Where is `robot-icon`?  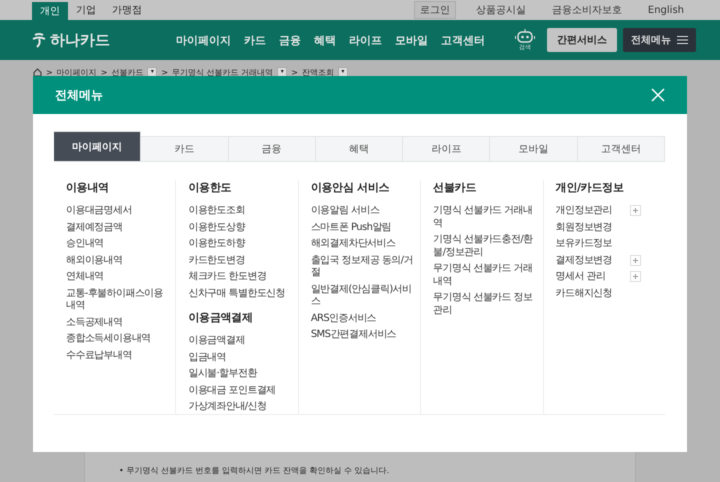 robot-icon is located at coordinates (525, 35).